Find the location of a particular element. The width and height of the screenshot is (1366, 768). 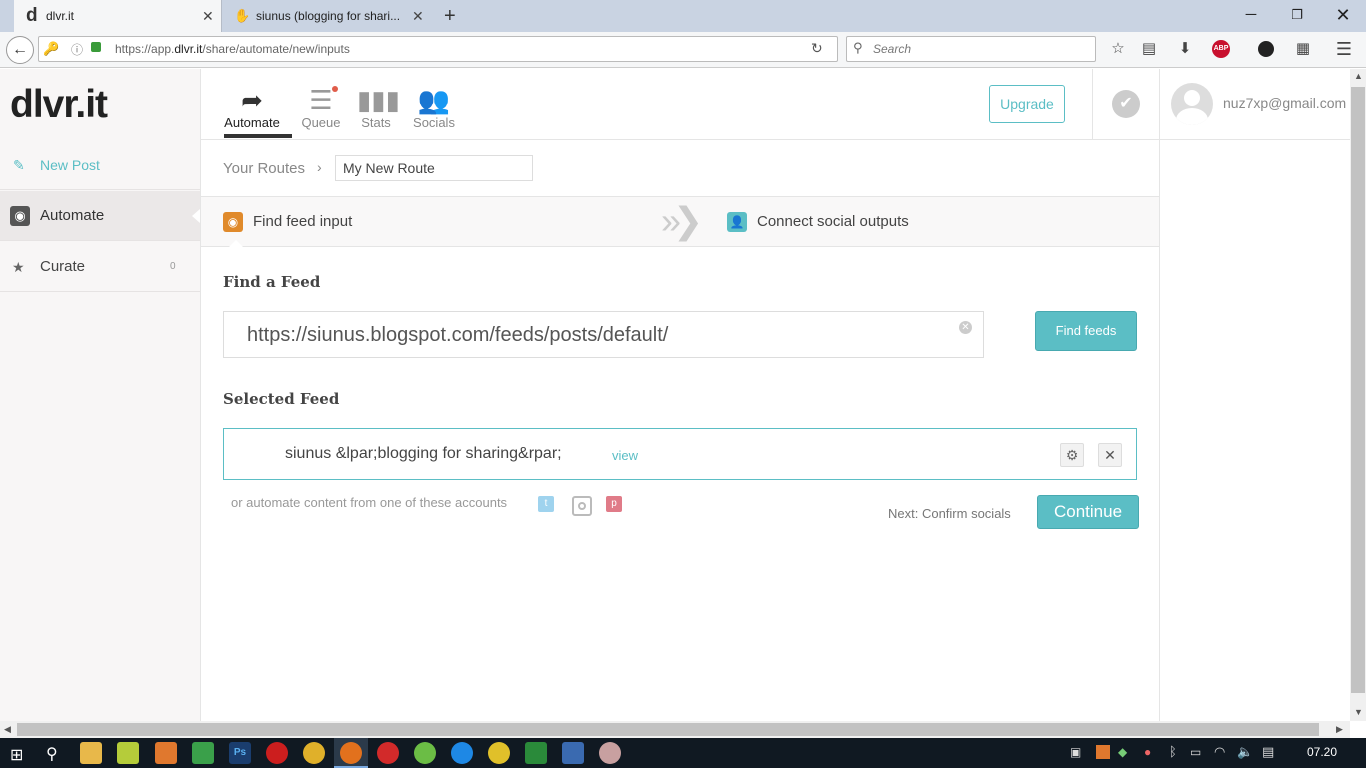

reading-list-icon: ▤ is located at coordinates (1149, 49).